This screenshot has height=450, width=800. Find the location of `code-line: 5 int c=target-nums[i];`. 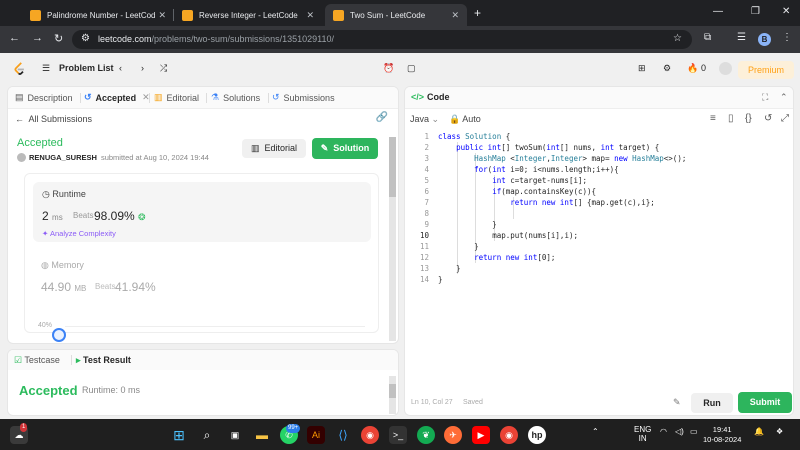

code-line: 5 int c=target-nums[i]; is located at coordinates (599, 180).